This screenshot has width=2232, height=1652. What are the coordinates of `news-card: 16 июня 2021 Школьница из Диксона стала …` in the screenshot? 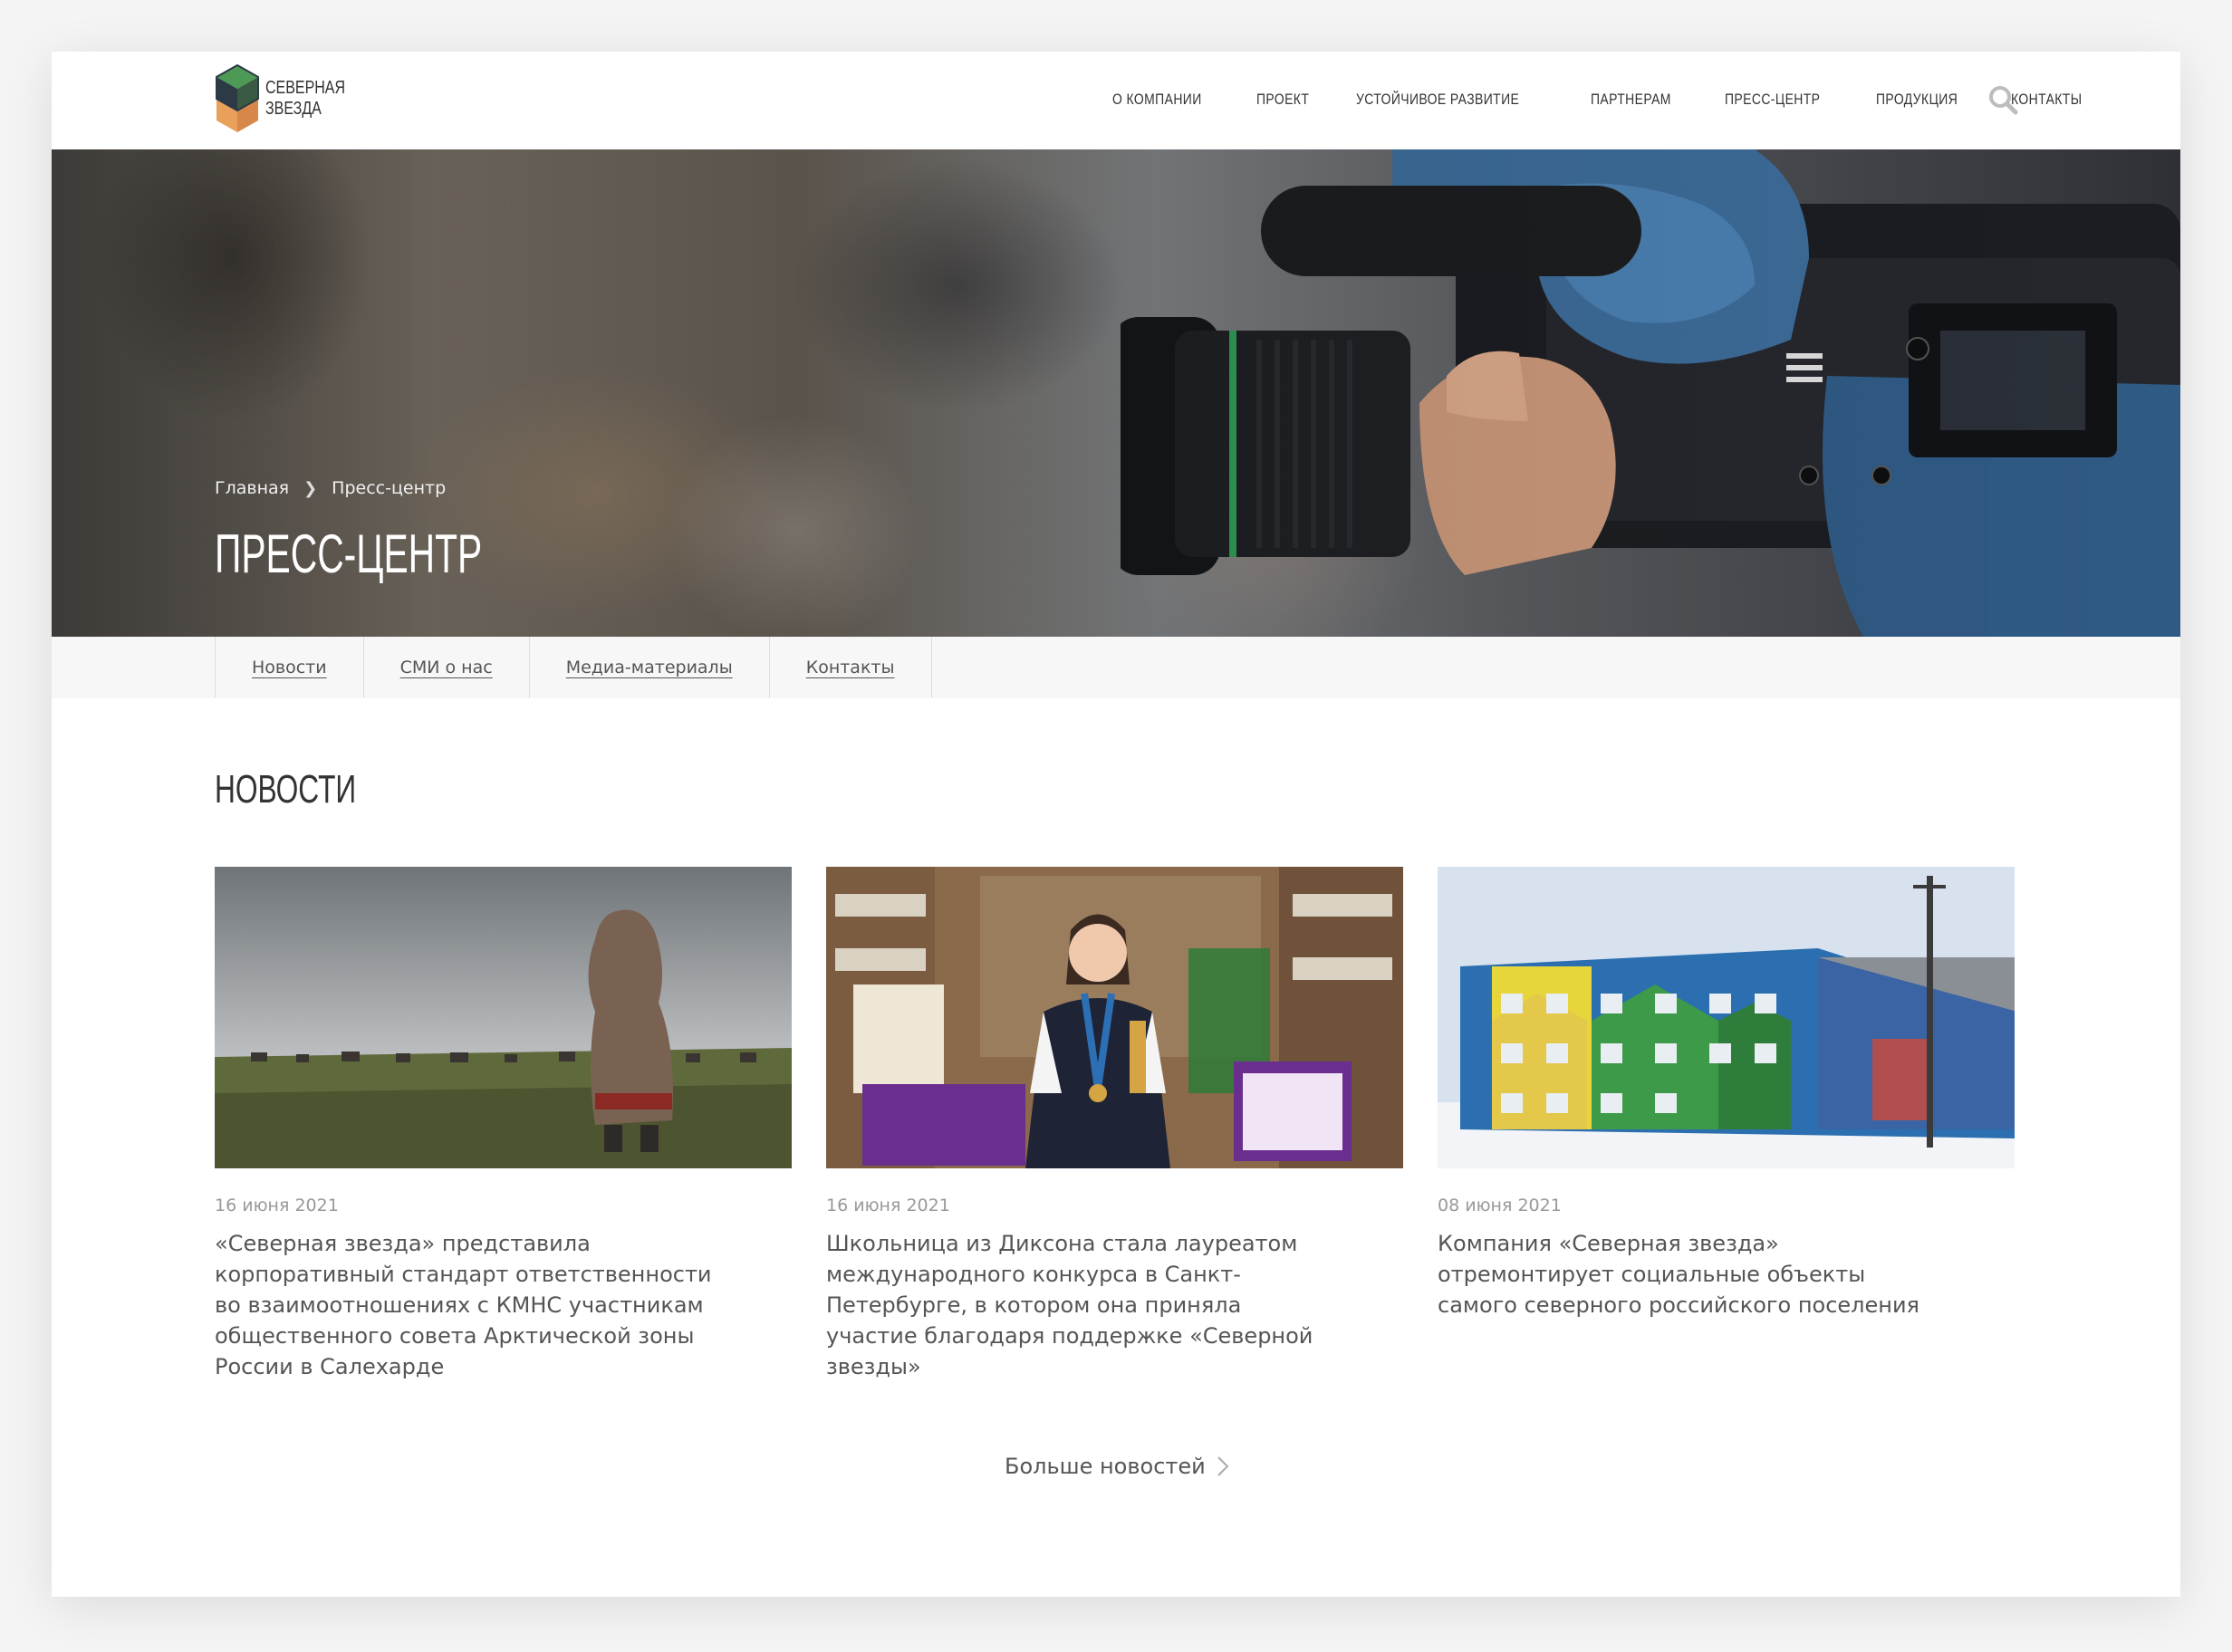 It's located at (1114, 1124).